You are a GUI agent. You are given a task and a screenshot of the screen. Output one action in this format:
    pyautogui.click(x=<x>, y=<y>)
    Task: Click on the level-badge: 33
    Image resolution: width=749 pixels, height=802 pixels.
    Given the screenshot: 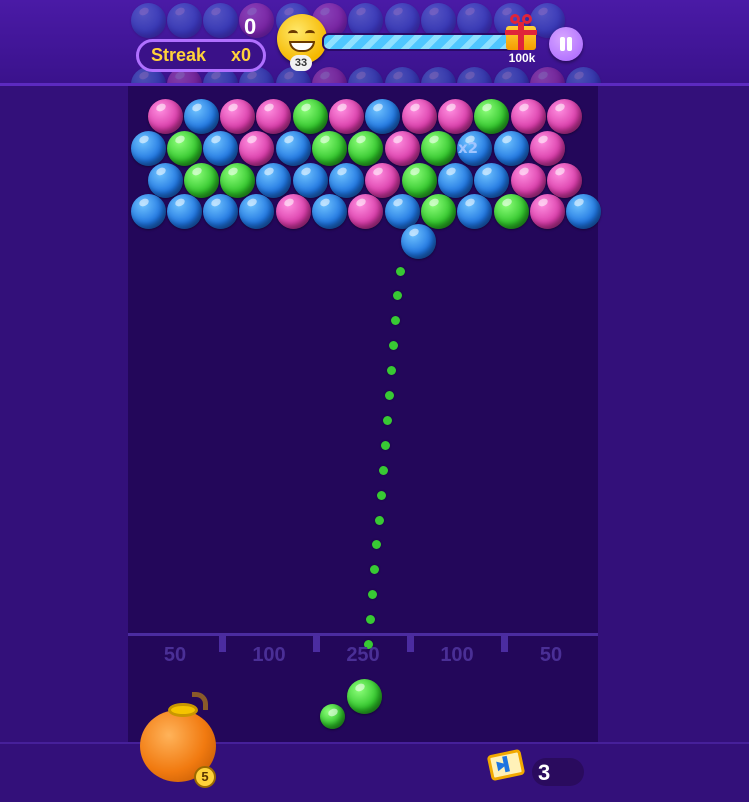 What is the action you would take?
    pyautogui.click(x=301, y=63)
    